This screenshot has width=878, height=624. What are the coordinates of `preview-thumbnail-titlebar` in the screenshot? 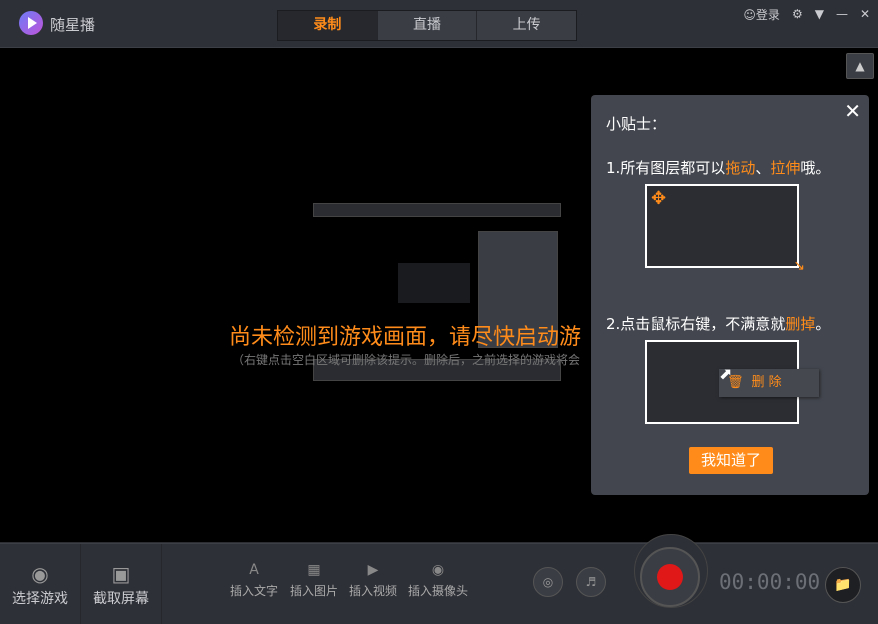 It's located at (437, 210).